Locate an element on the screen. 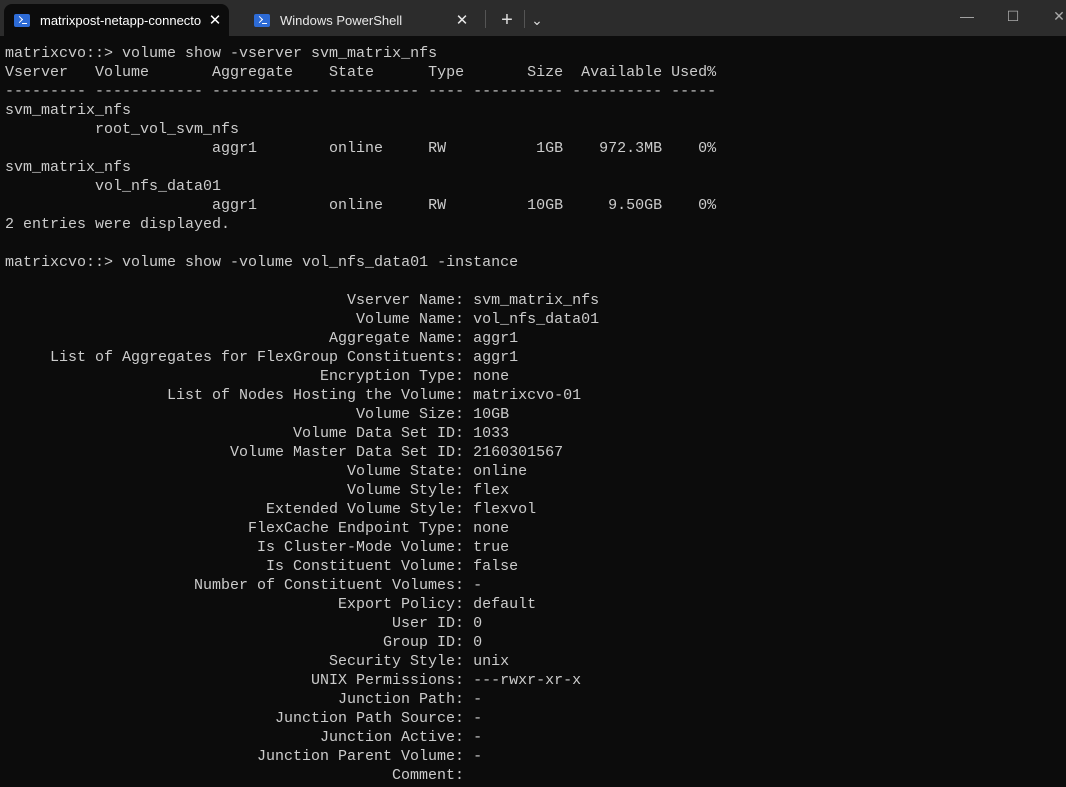 The height and width of the screenshot is (787, 1066). field-label: Export Policy: is located at coordinates (401, 604).